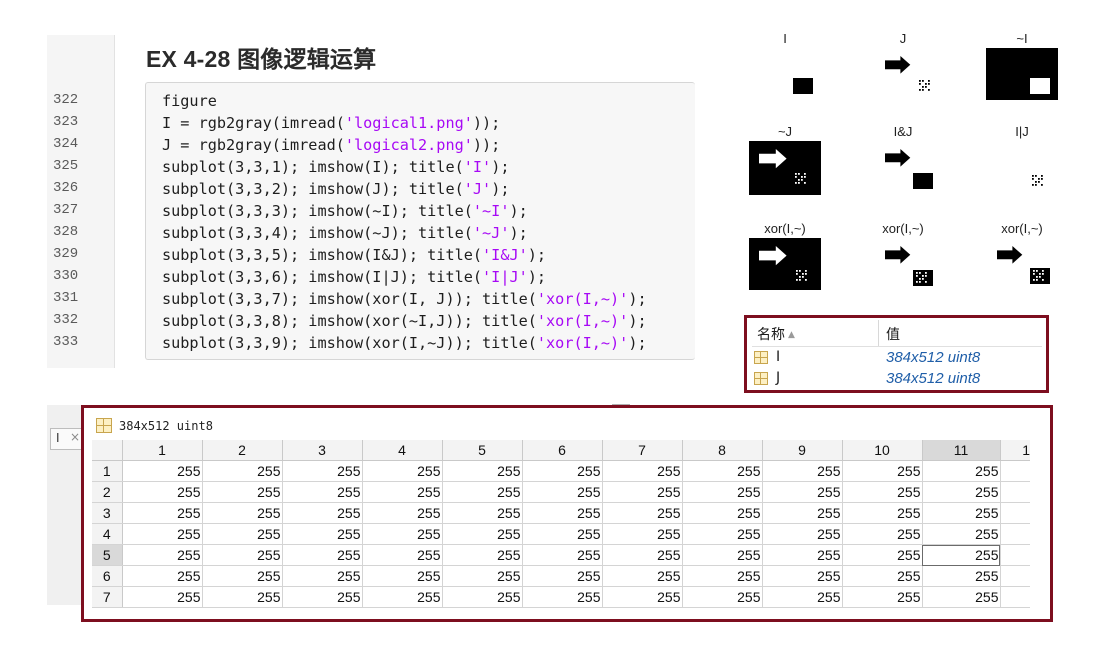  Describe the element at coordinates (961, 450) in the screenshot. I see `column-header: 11` at that location.